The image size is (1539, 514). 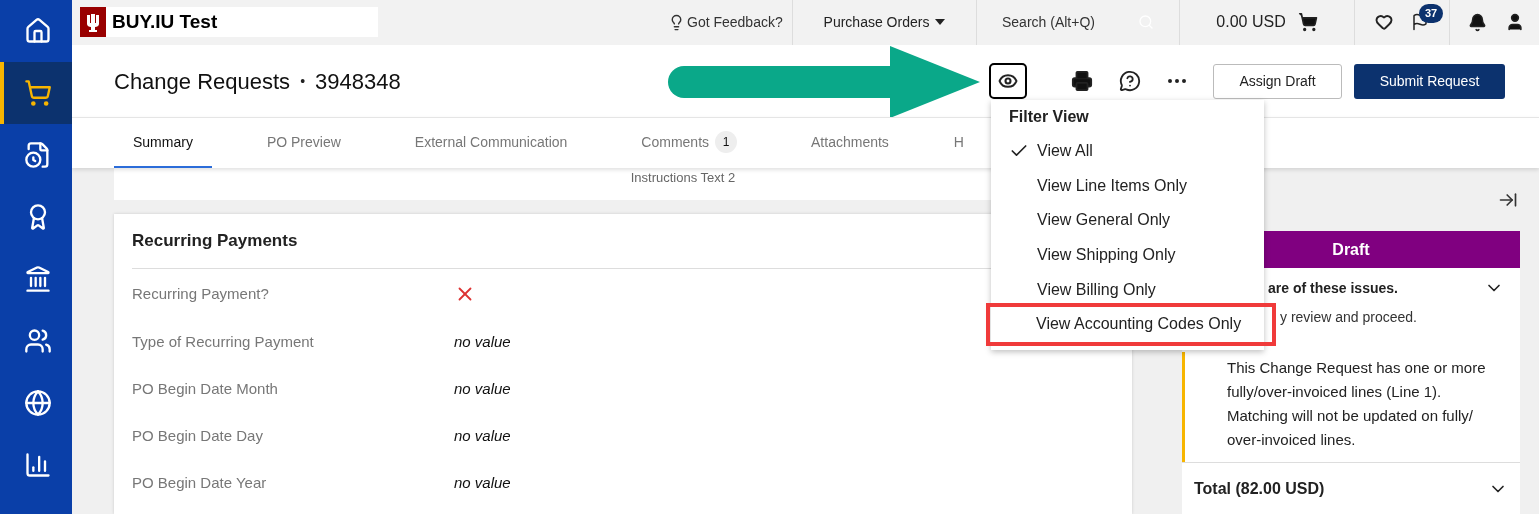 I want to click on tab: H, so click(x=935, y=143).